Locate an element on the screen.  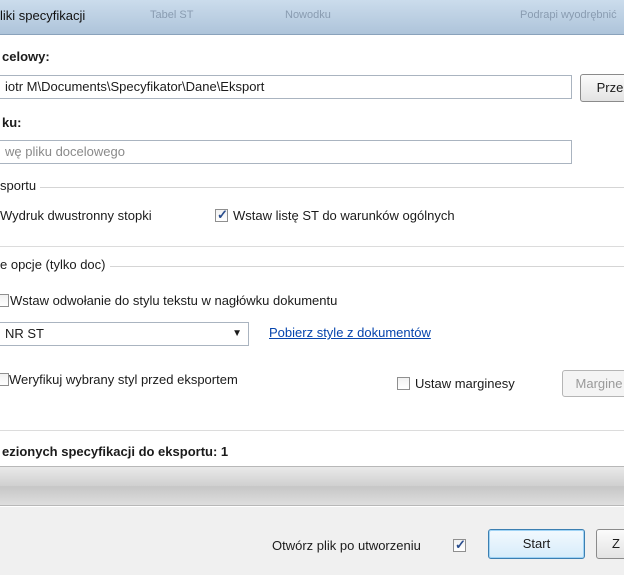
doc-options-title: e opcje (tylko doc) is located at coordinates (55, 264).